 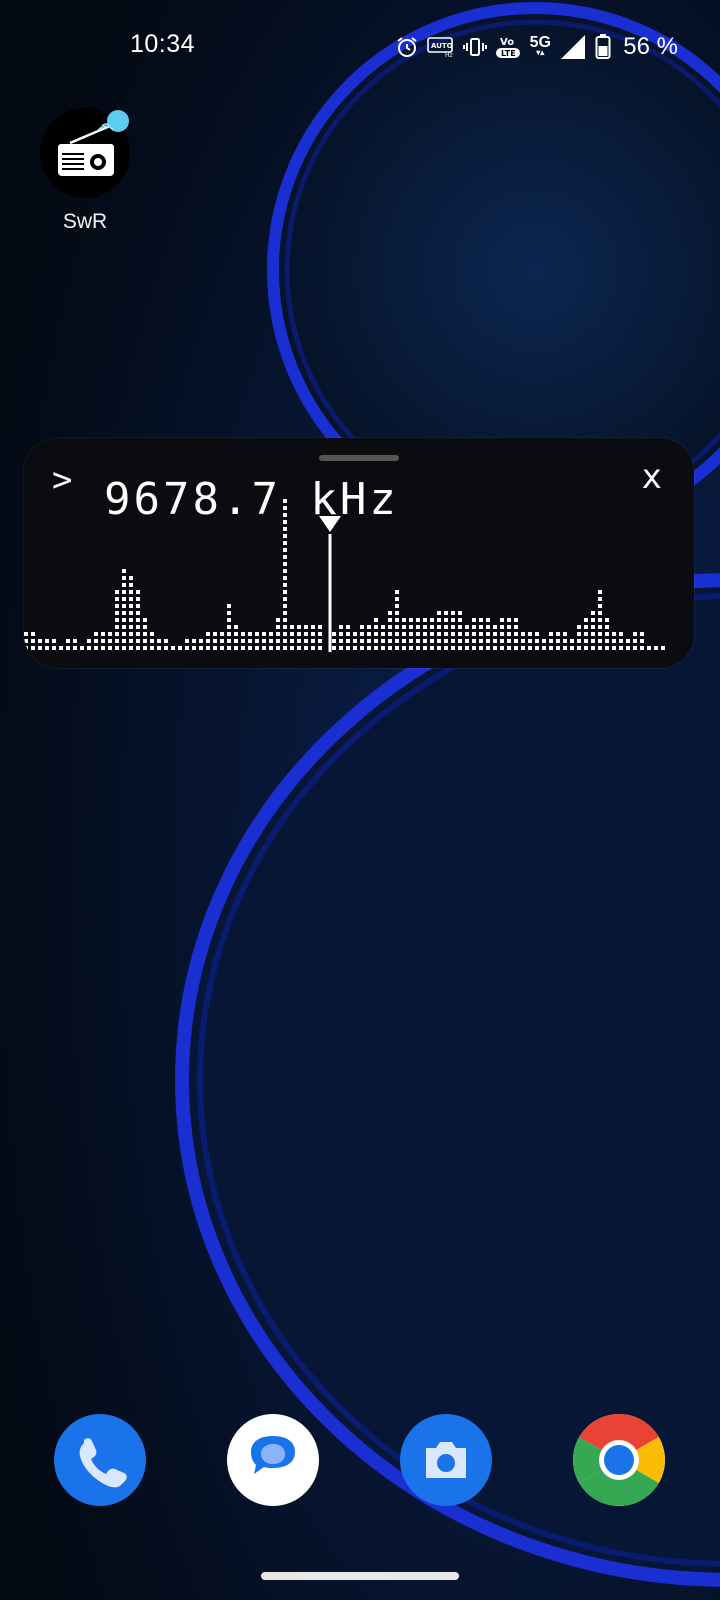 I want to click on dock-chrome, so click(x=619, y=1460).